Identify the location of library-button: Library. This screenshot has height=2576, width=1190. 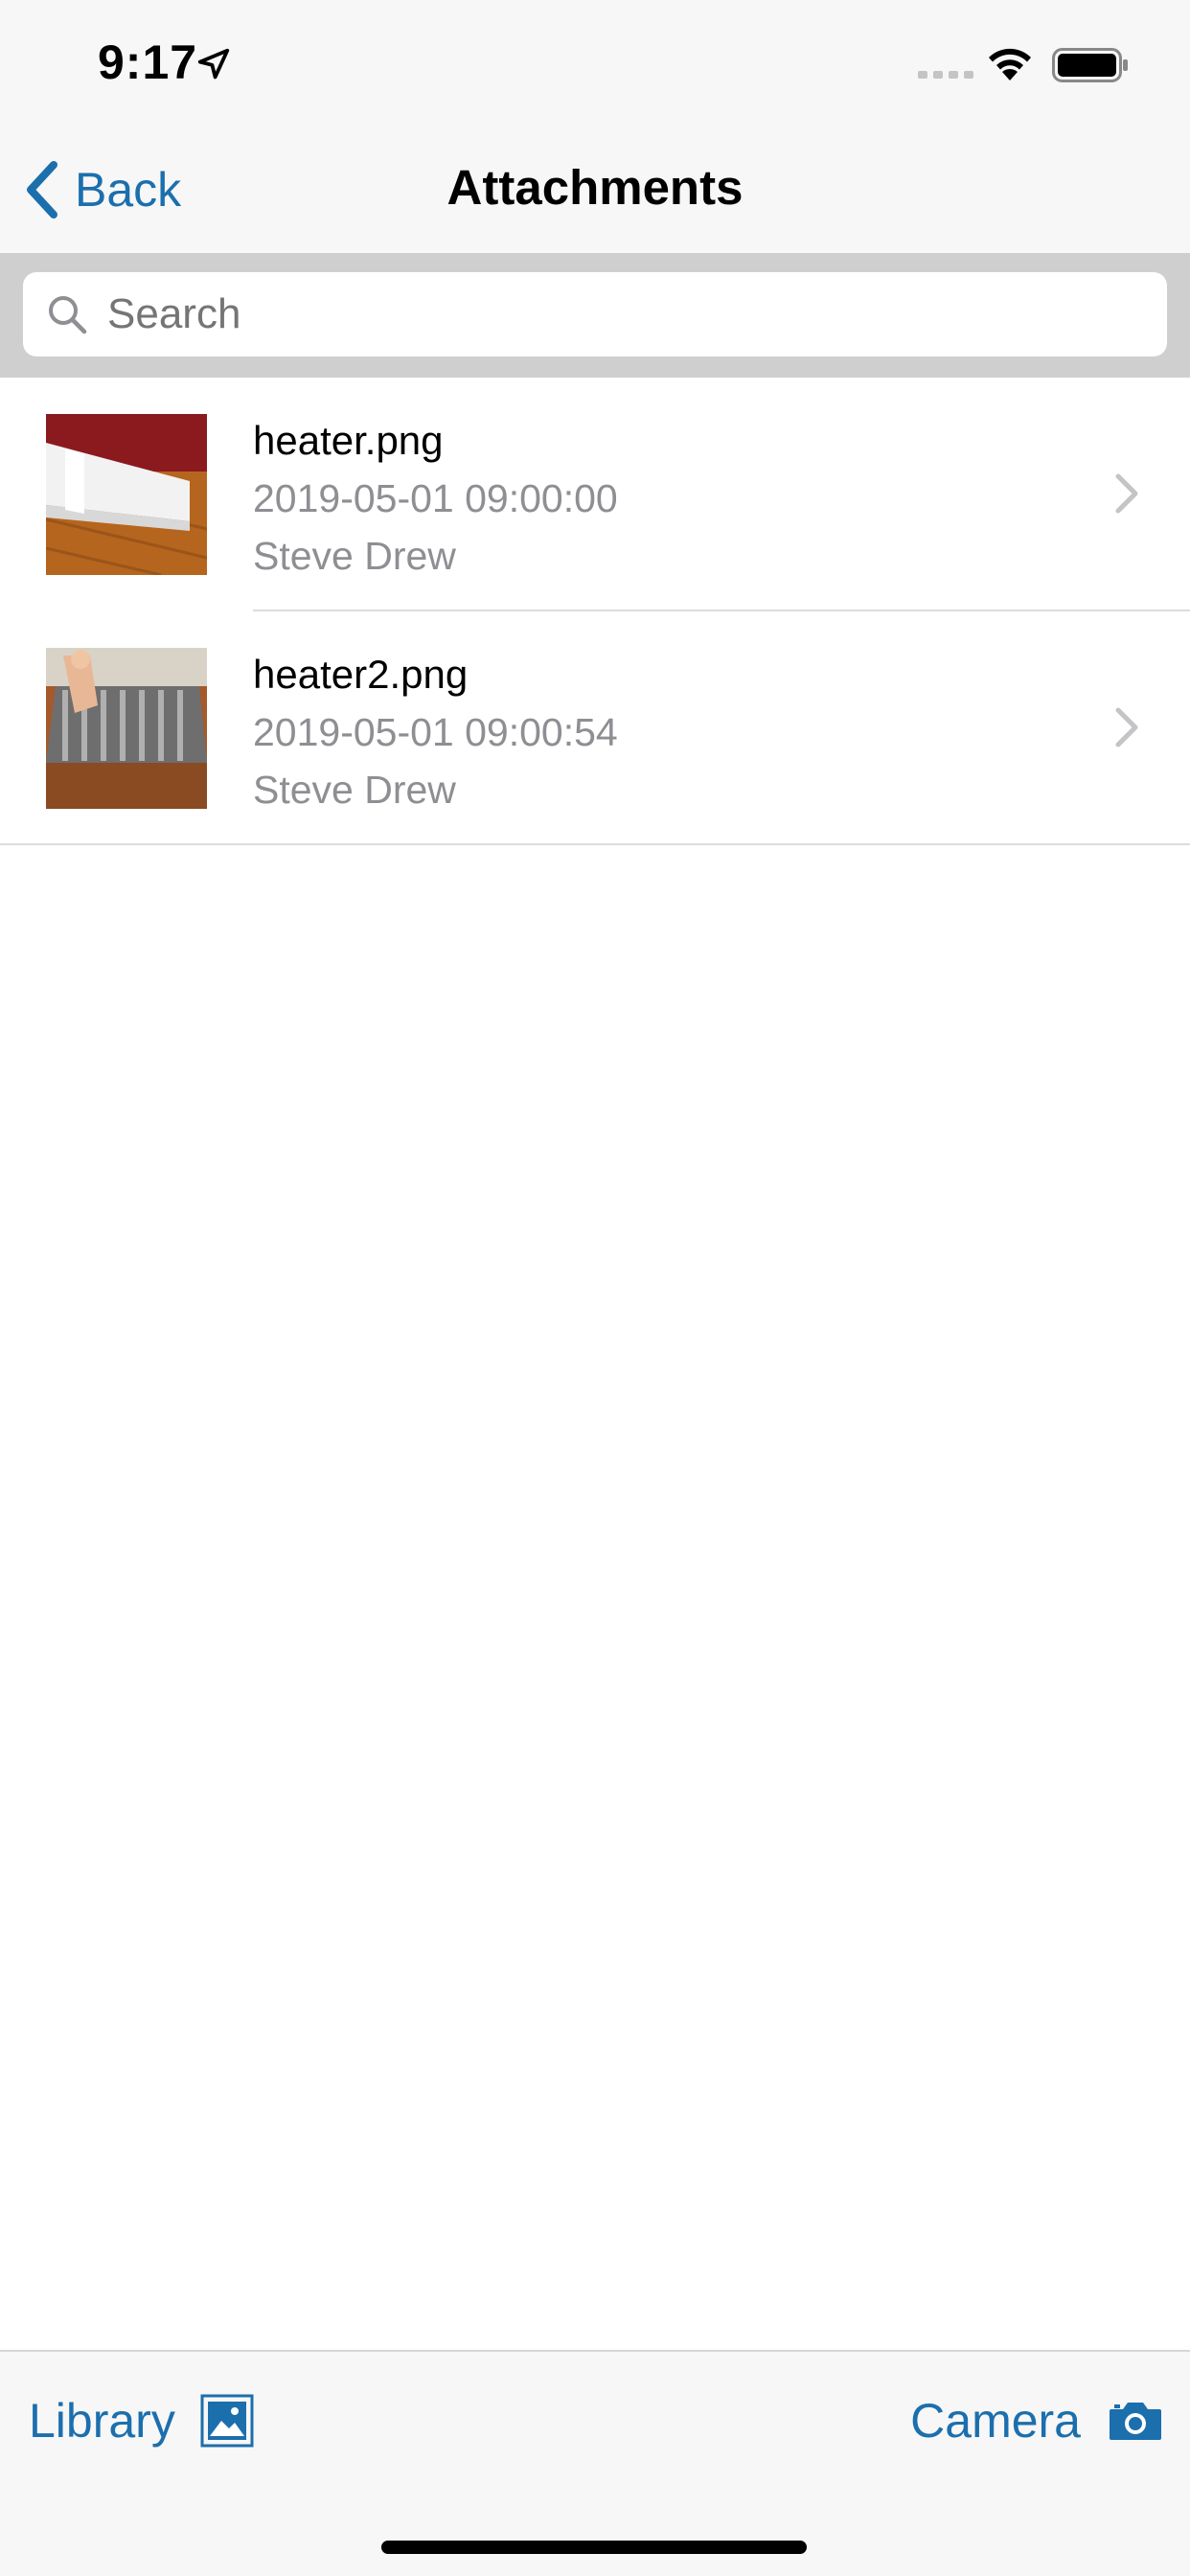
(141, 2420).